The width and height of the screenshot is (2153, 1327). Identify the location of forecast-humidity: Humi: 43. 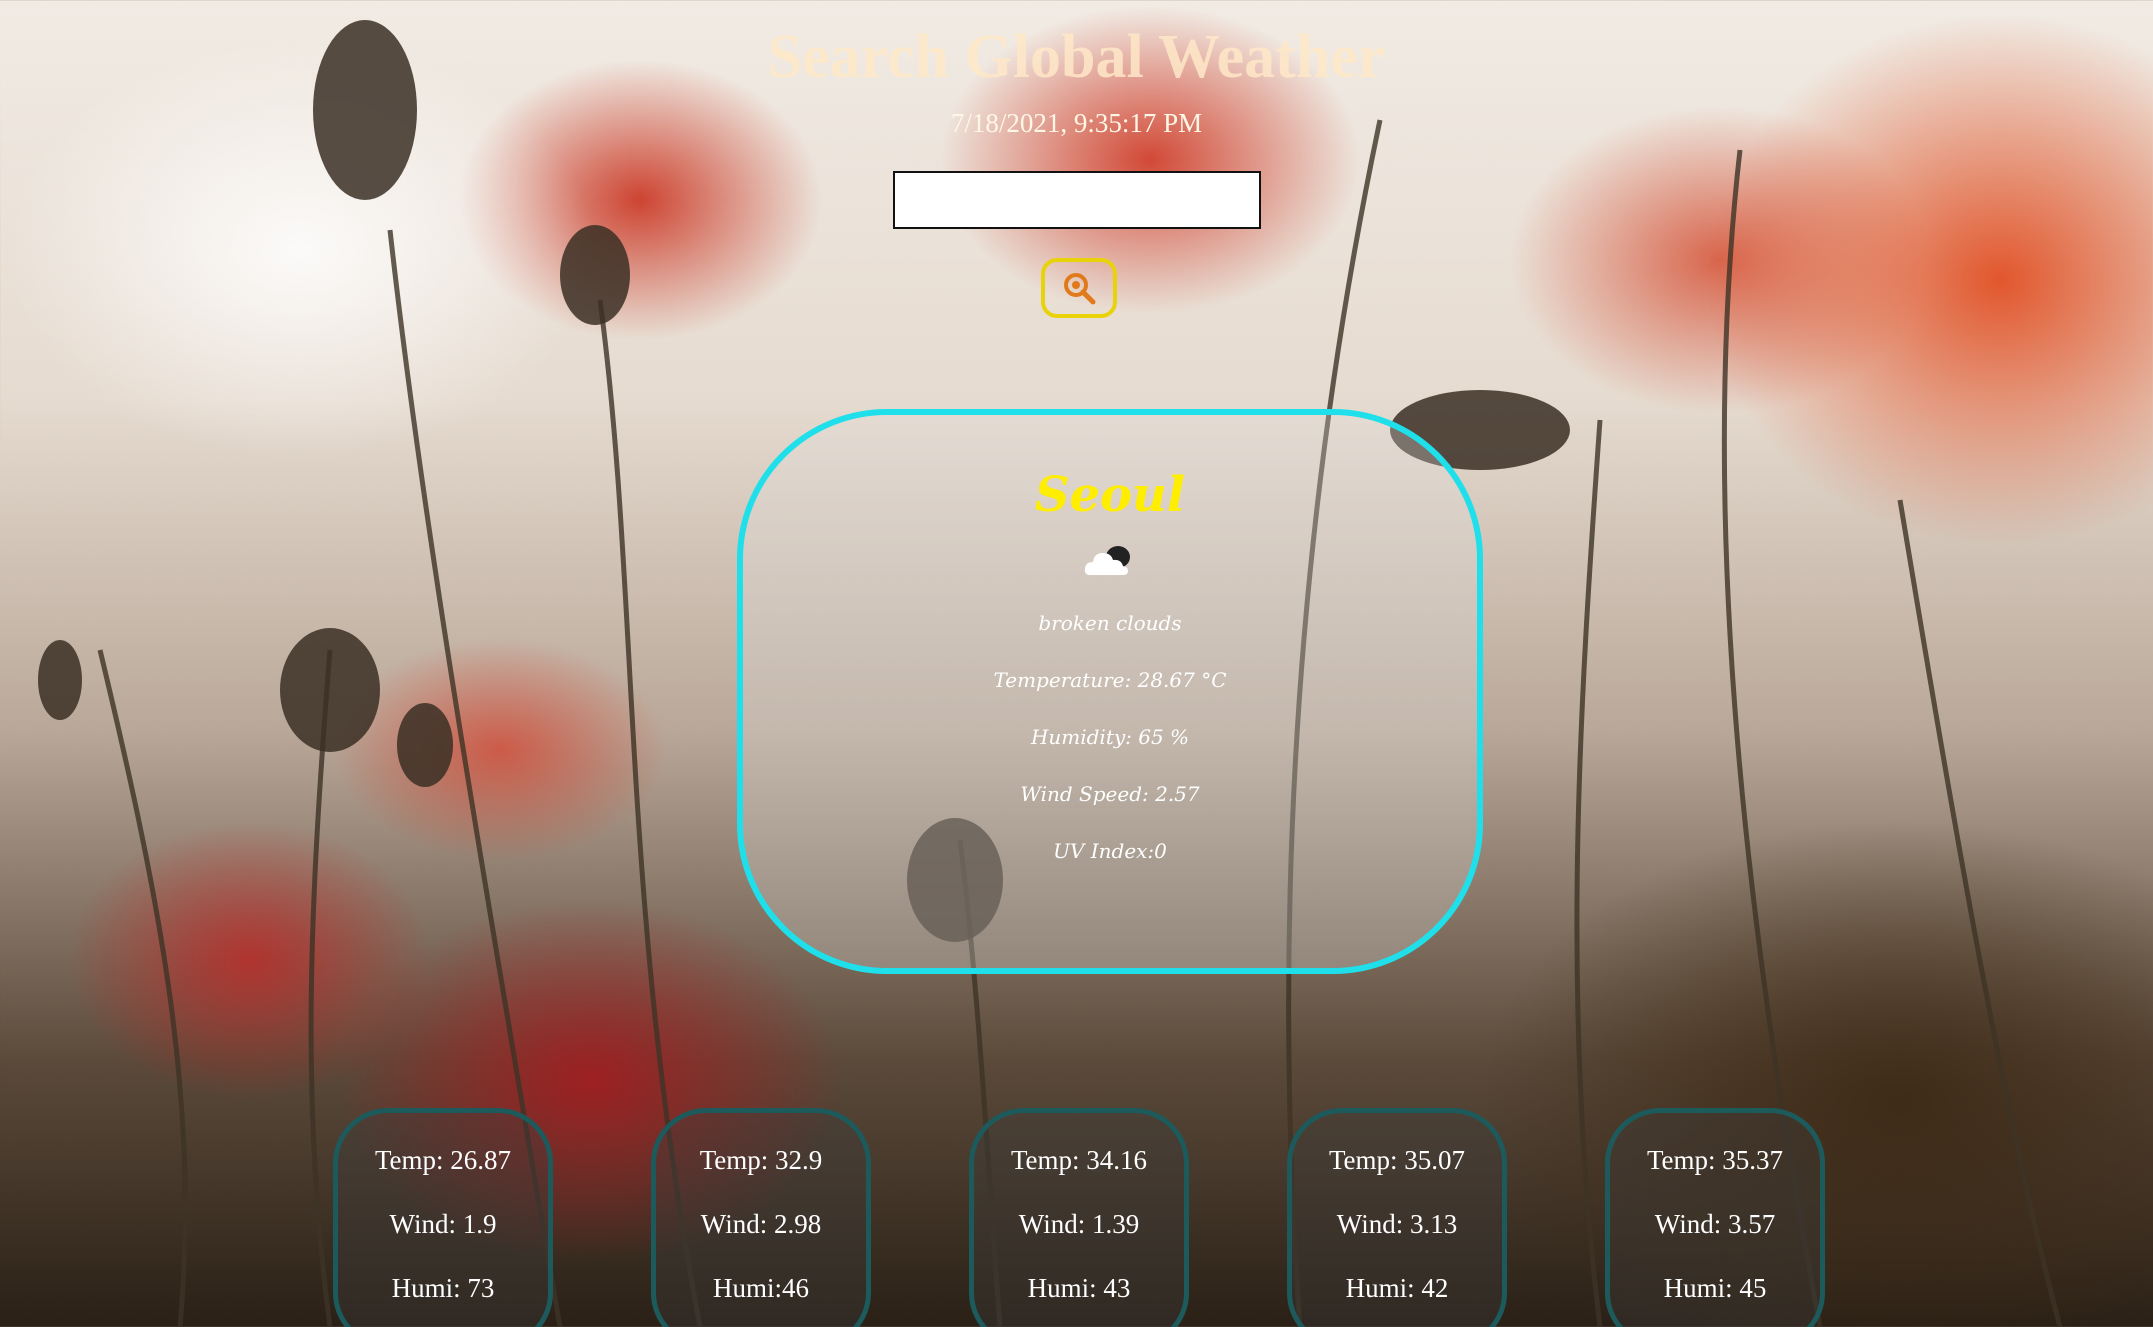
(1079, 1288).